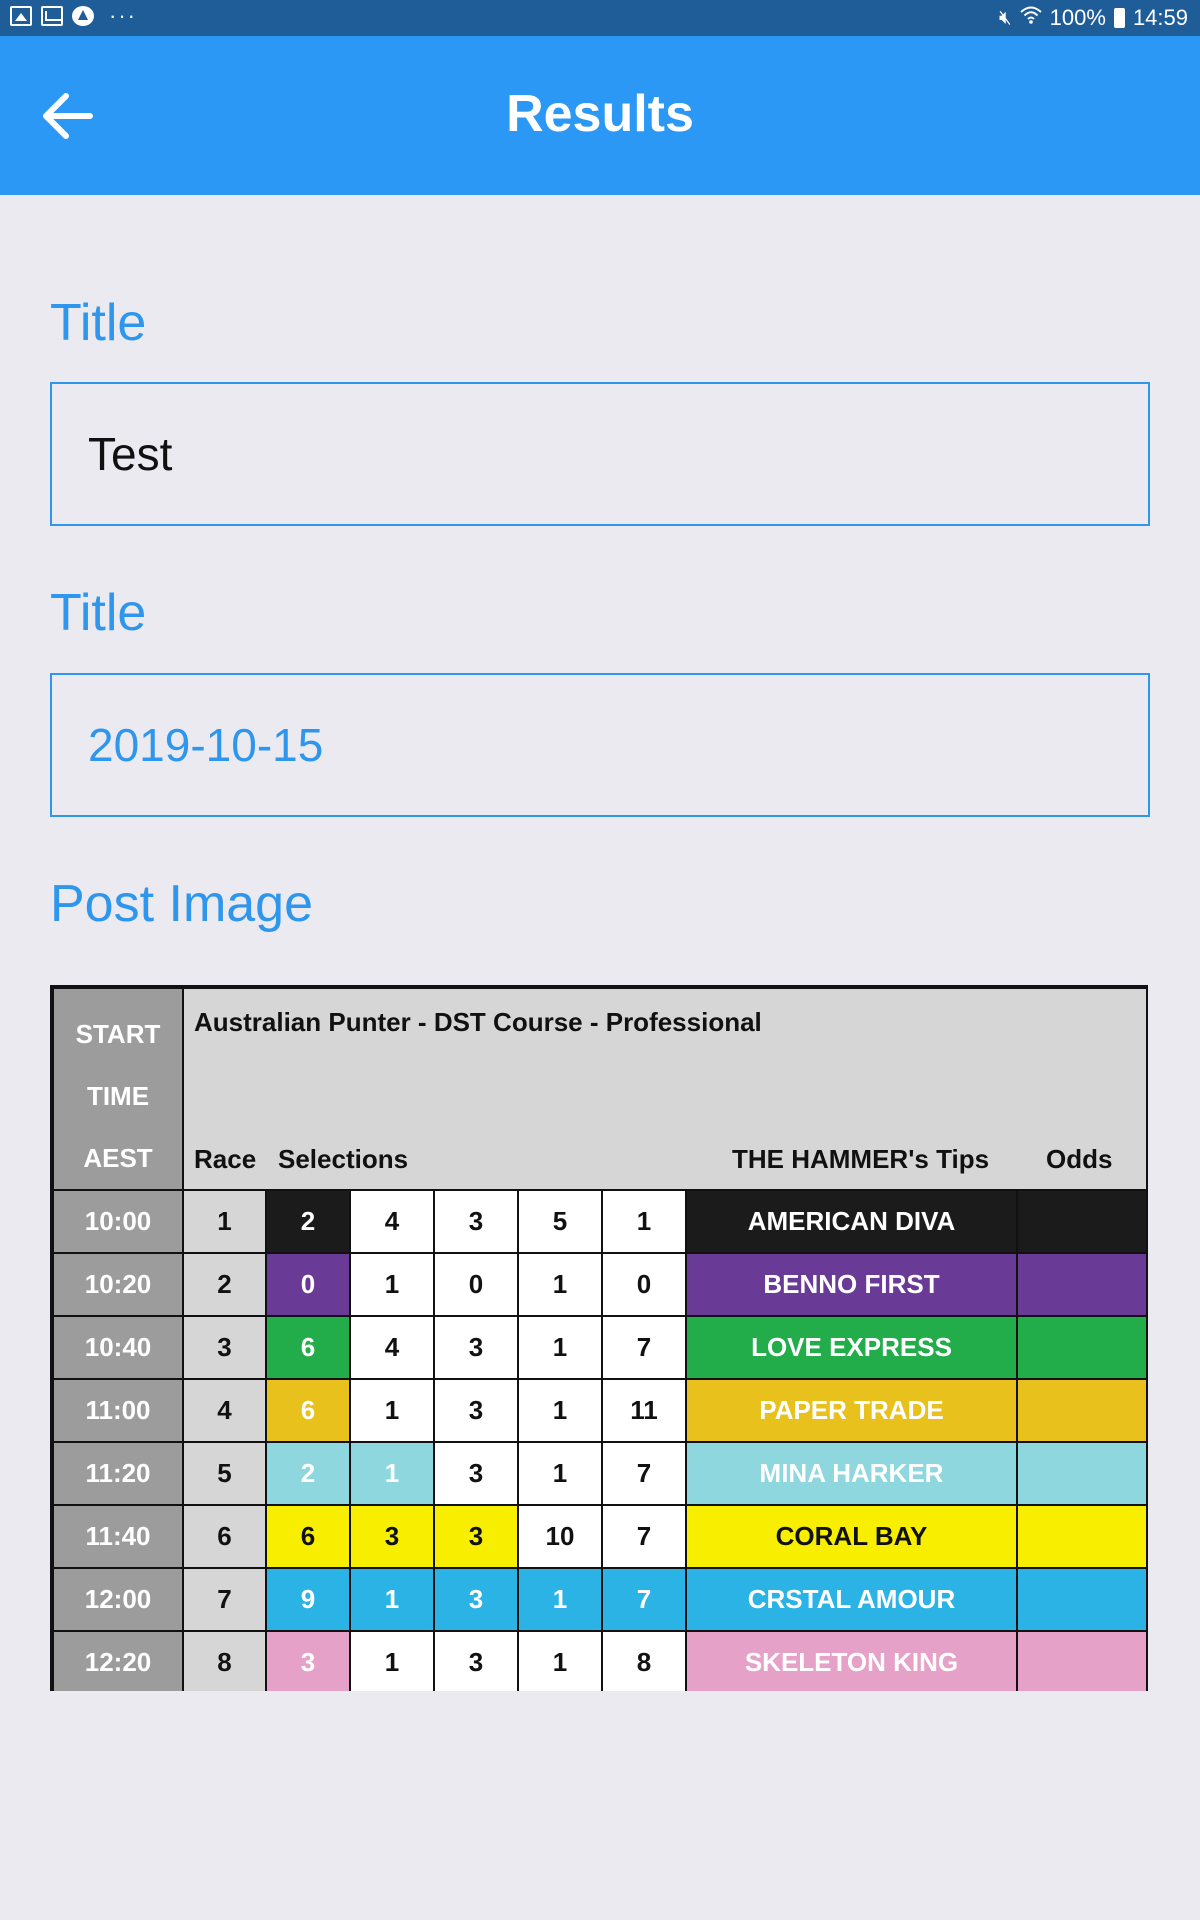 The width and height of the screenshot is (1200, 1920). Describe the element at coordinates (118, 1034) in the screenshot. I see `header-start: START` at that location.